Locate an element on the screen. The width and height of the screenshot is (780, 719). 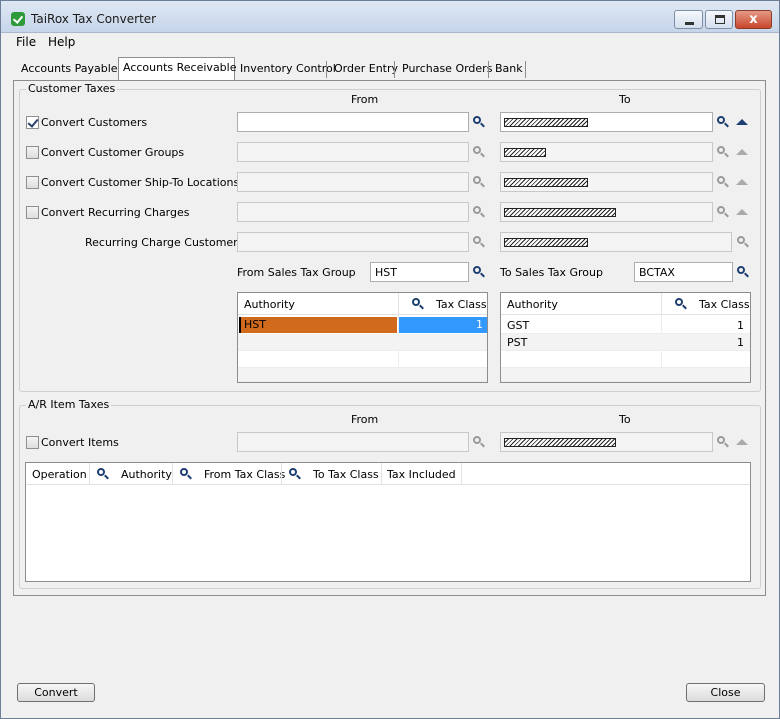
convert-ship-to-label: Convert Customer Ship-To Locations is located at coordinates (140, 182).